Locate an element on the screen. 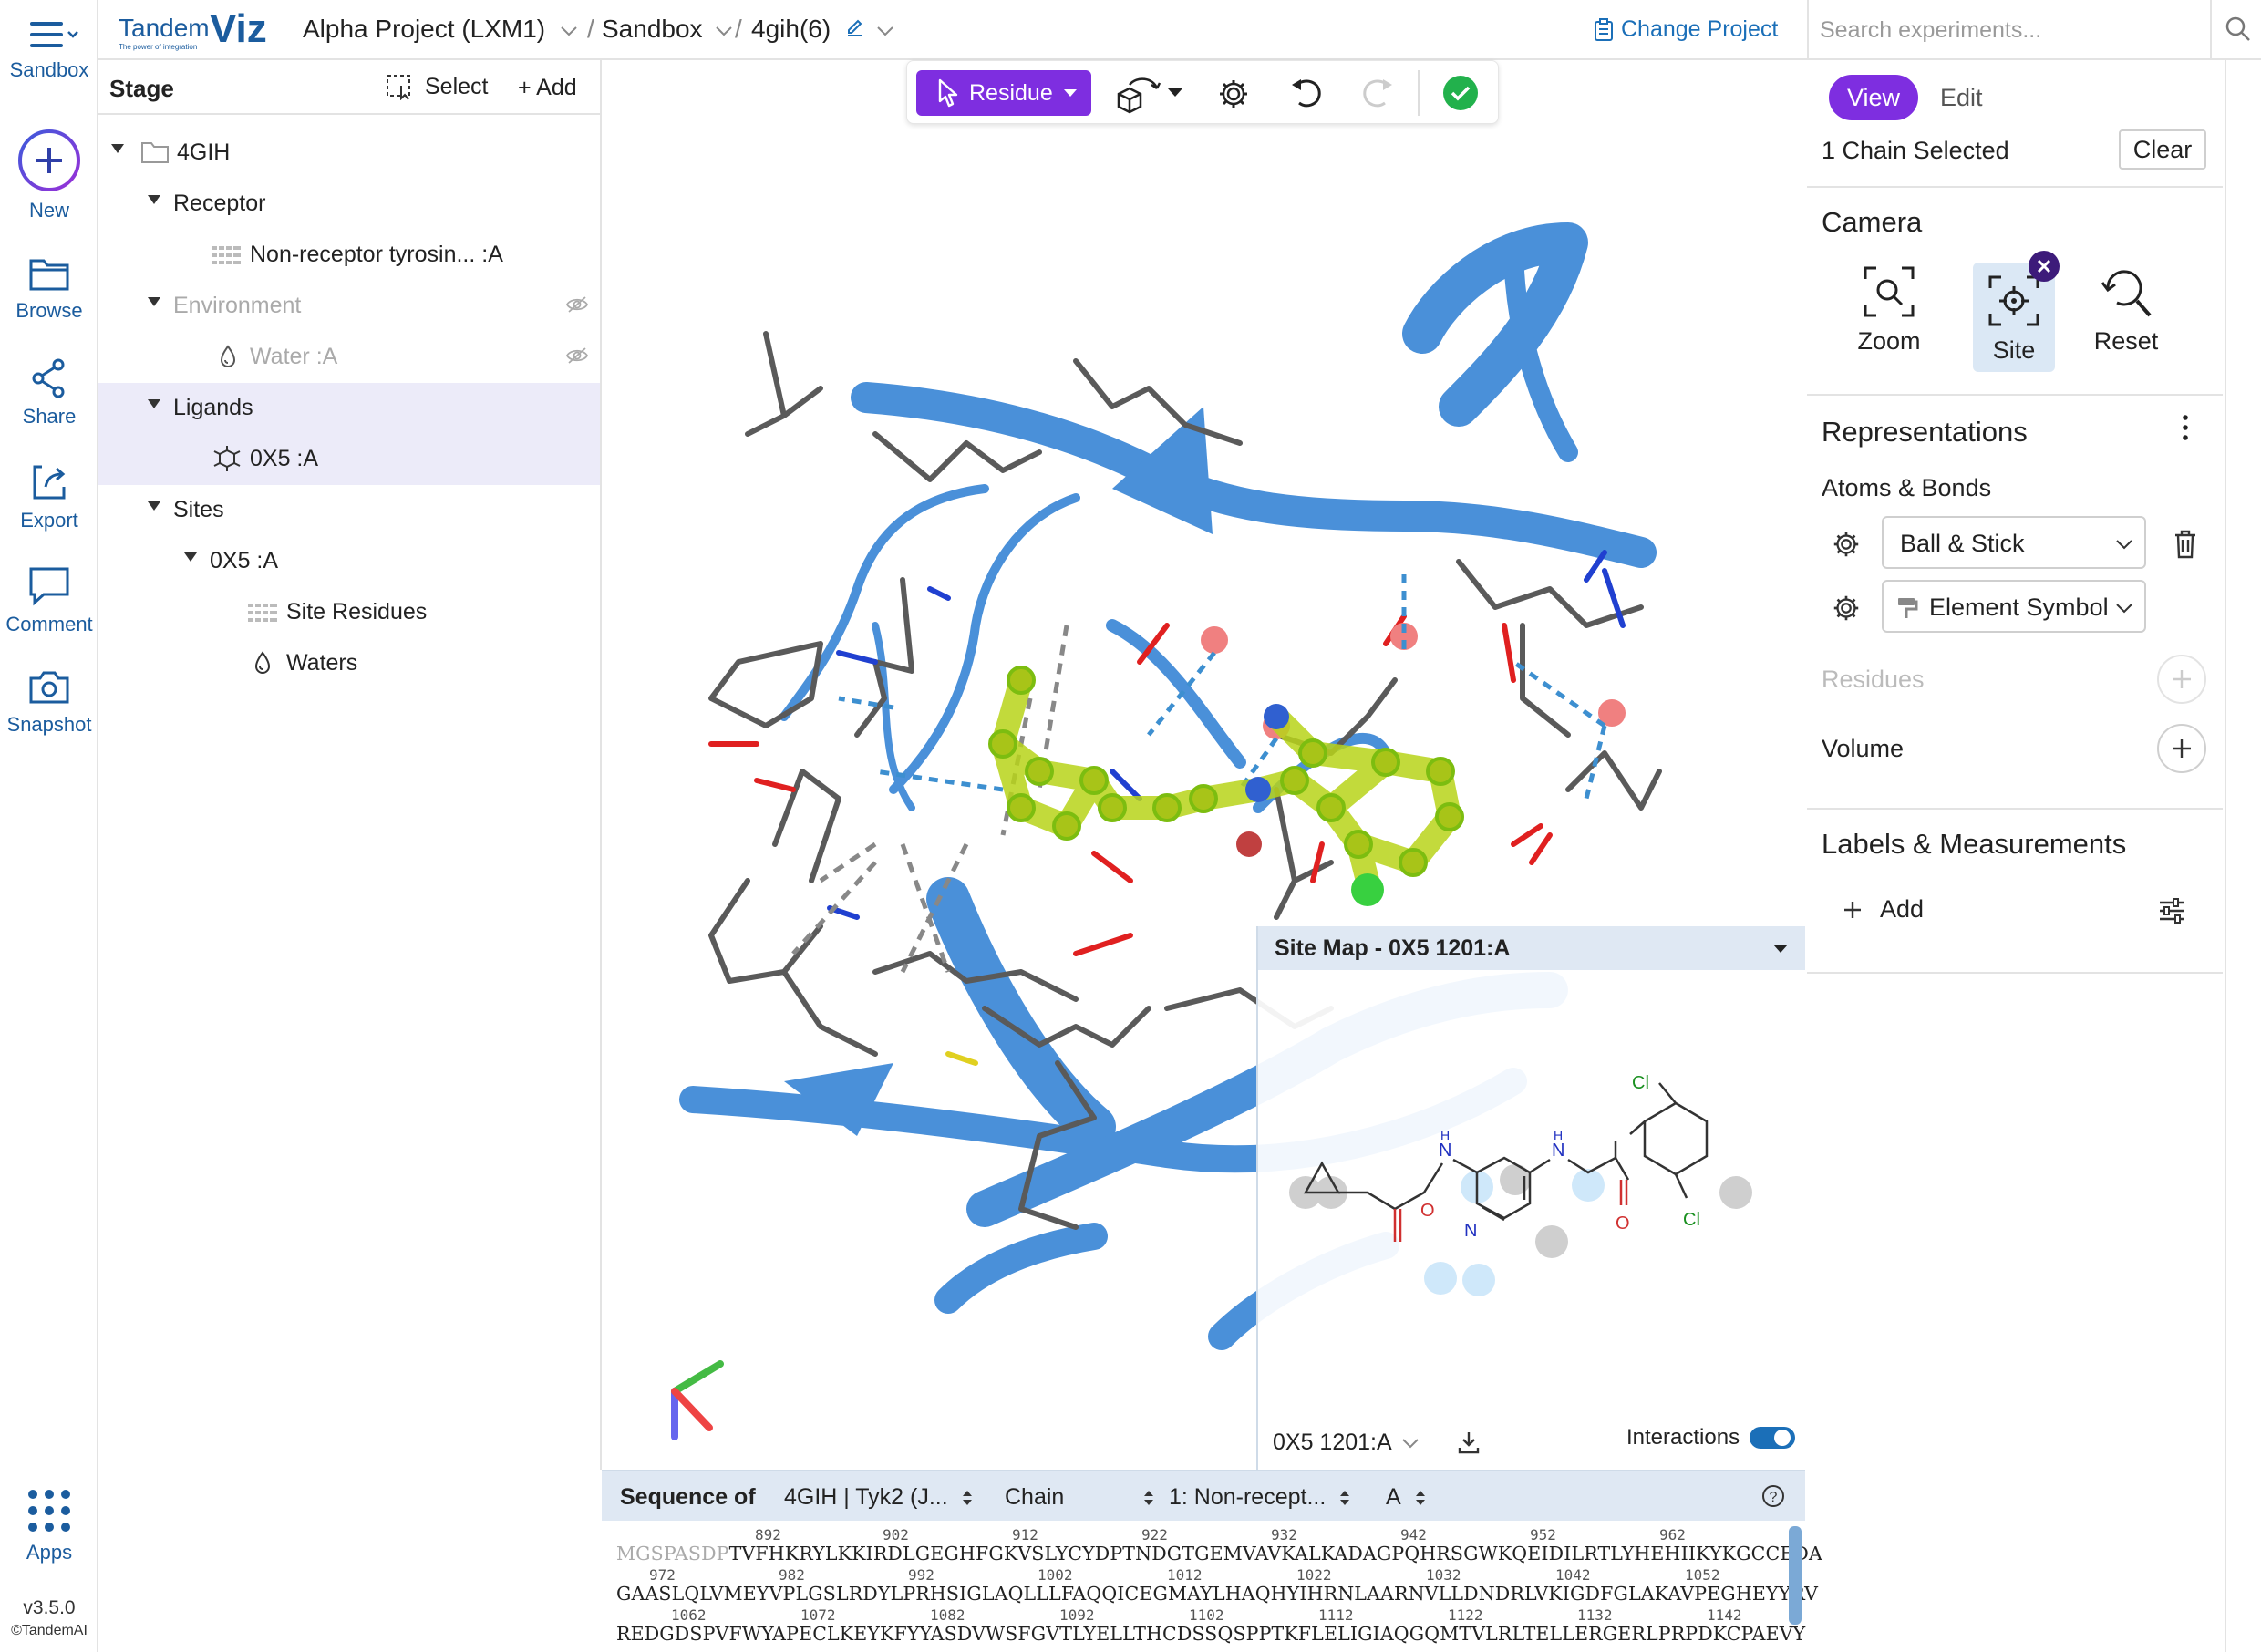  tree-item-ligands: Ligands is located at coordinates (349, 408).